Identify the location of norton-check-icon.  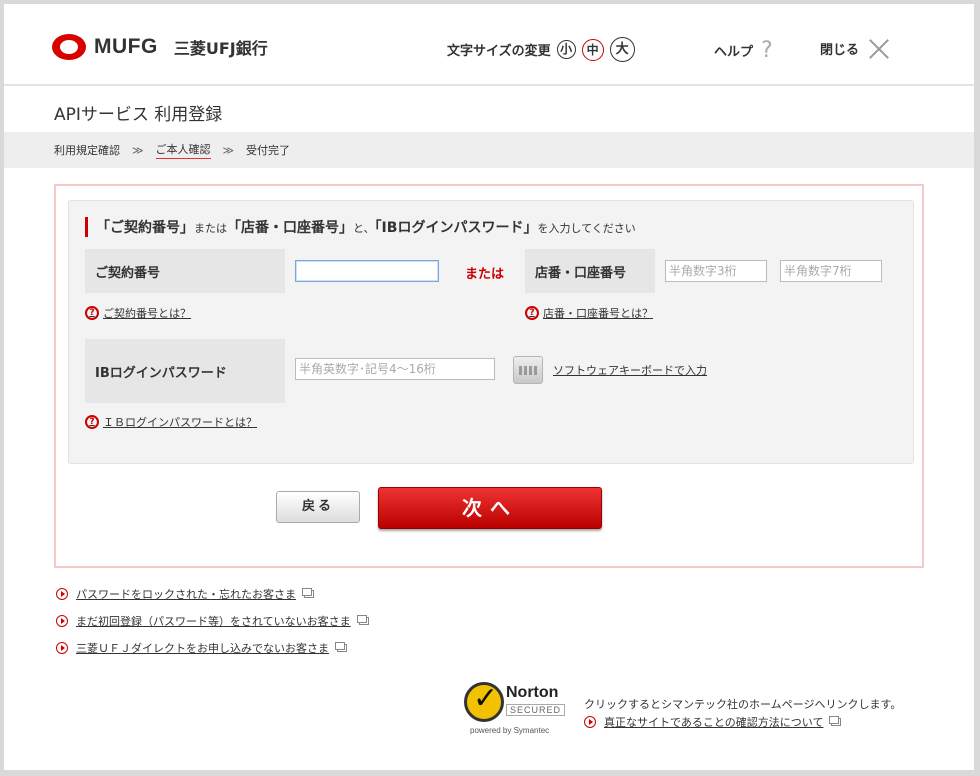
(484, 701).